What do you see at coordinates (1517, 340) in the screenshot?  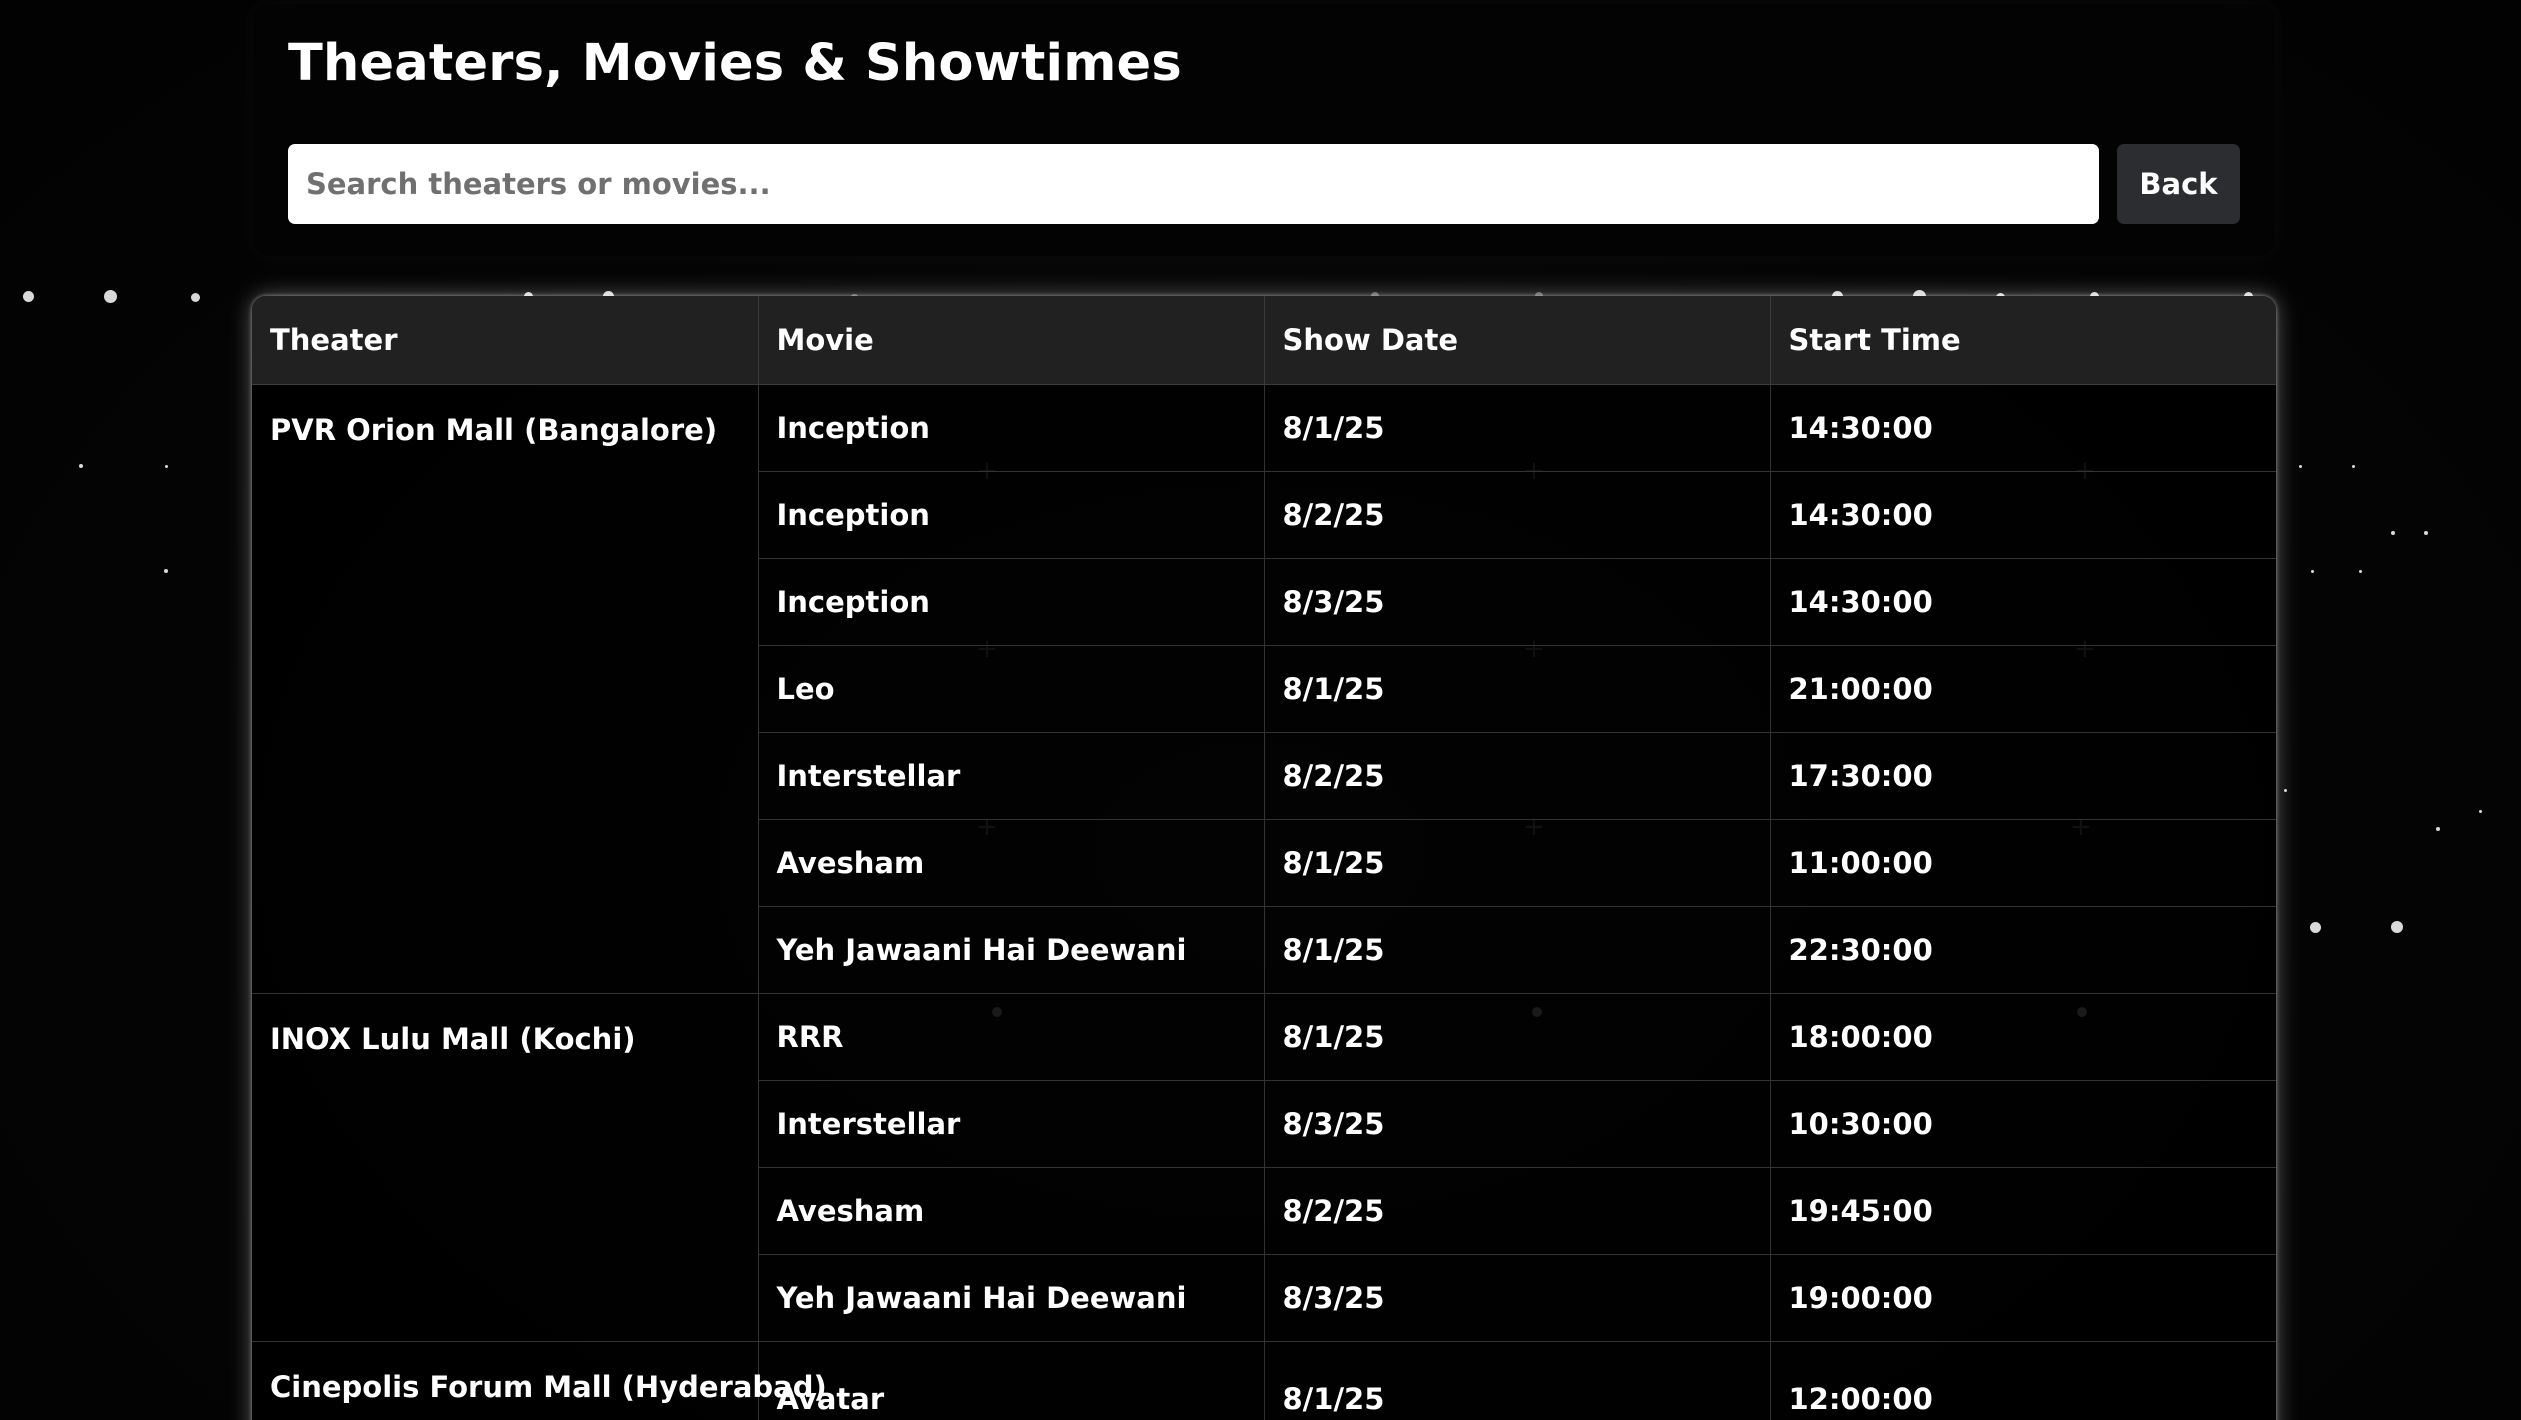 I see `column-header-show-date: Show Date` at bounding box center [1517, 340].